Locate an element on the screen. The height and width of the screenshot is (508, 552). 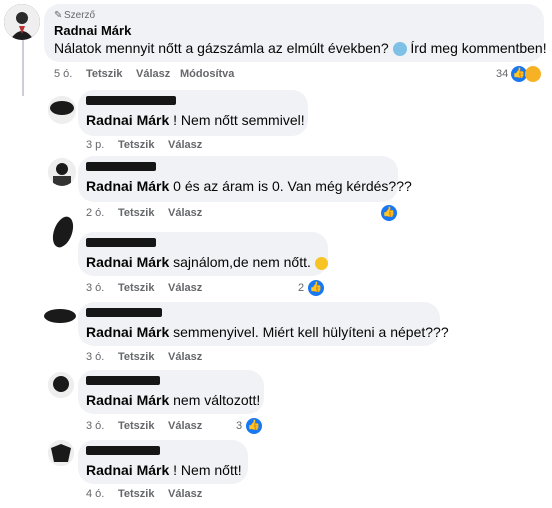
reply-meta: 2 ó. Tetszik Válasz 👍 is located at coordinates (246, 214).